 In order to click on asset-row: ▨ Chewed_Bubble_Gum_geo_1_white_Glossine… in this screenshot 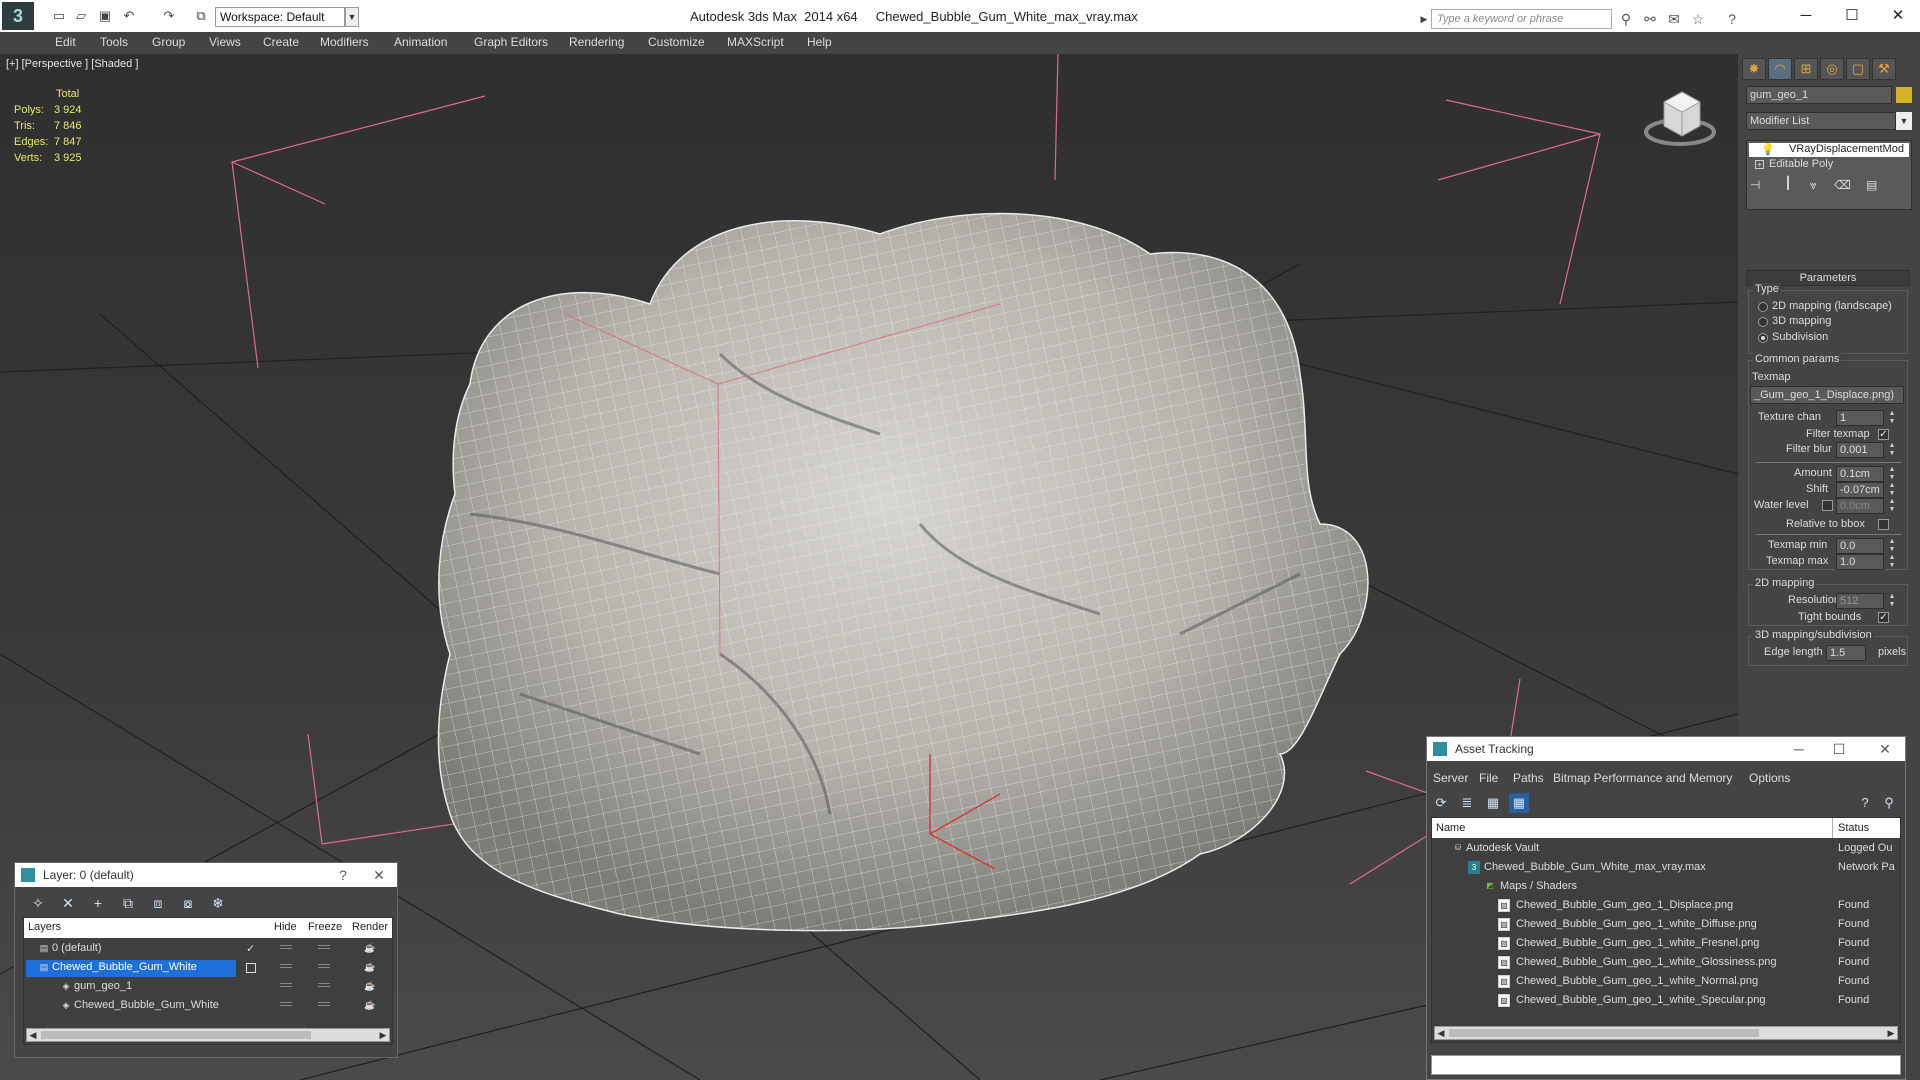, I will do `click(1666, 963)`.